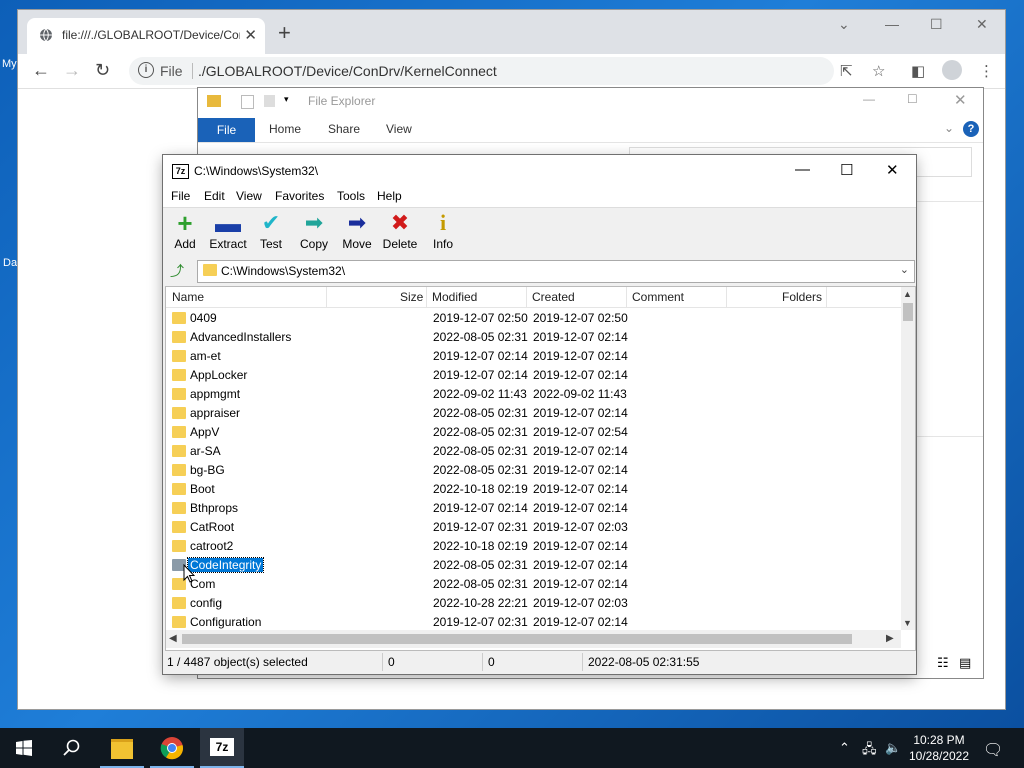 The width and height of the screenshot is (1024, 768). What do you see at coordinates (517, 639) in the screenshot?
I see `horizontal-scroll-thumb` at bounding box center [517, 639].